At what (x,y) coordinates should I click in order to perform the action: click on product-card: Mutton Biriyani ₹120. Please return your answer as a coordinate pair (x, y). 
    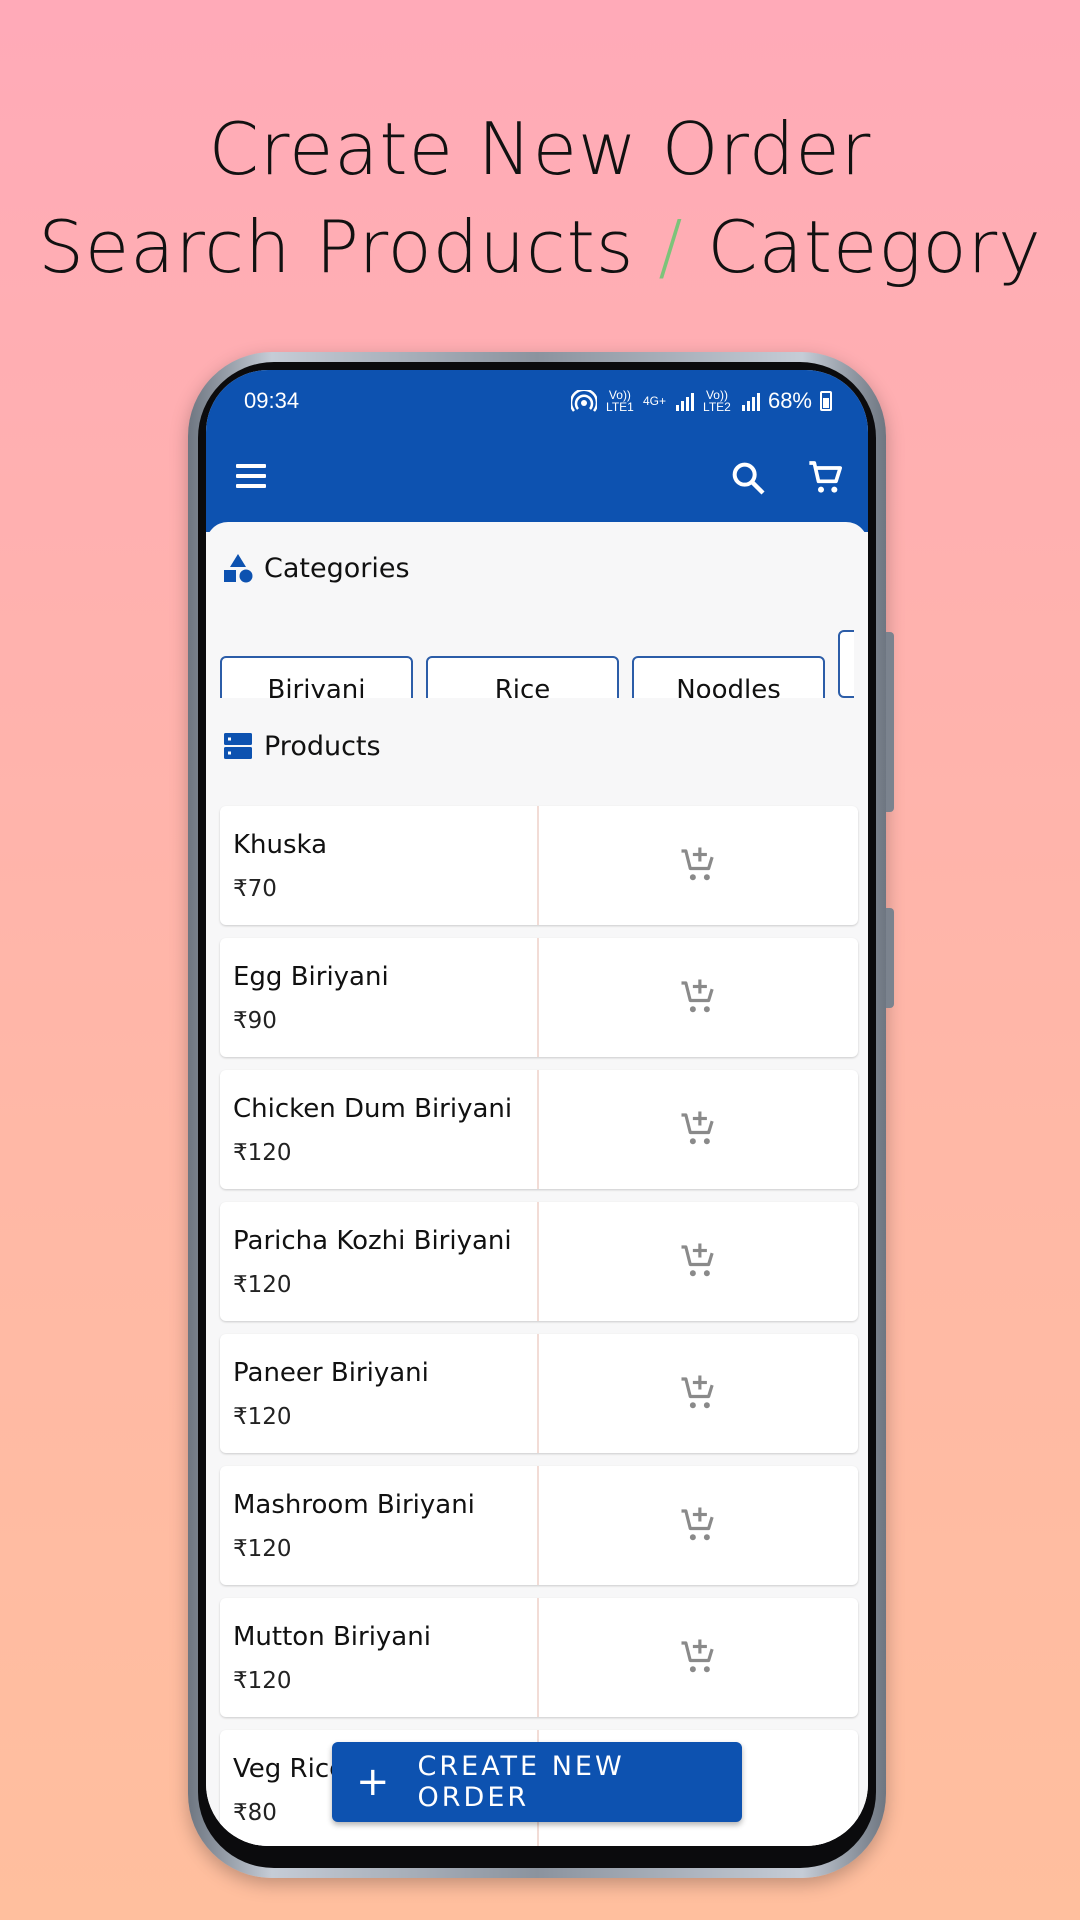
    Looking at the image, I should click on (539, 1657).